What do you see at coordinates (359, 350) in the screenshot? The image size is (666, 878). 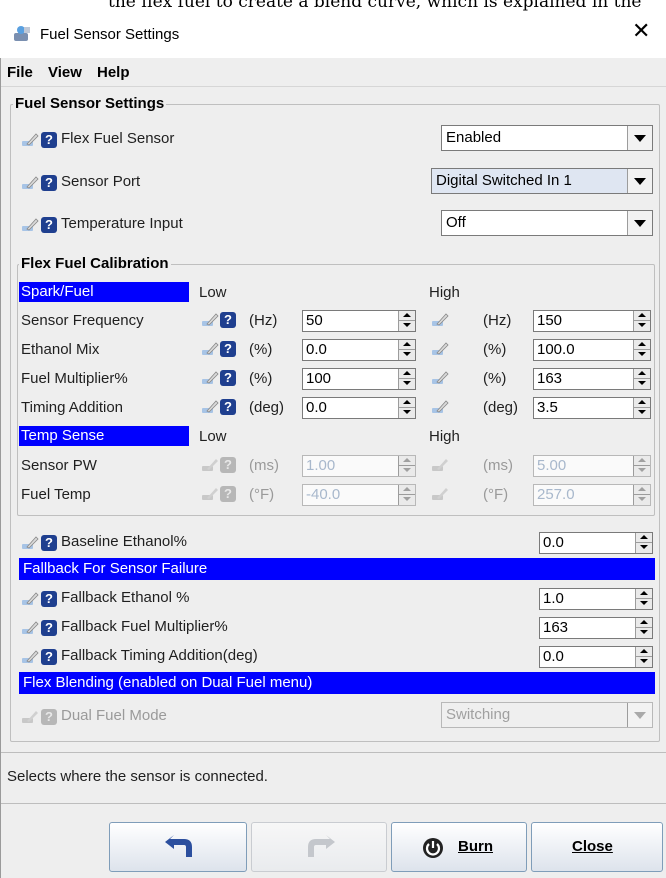 I see `ethanol-mix-low-spinner: 0.0` at bounding box center [359, 350].